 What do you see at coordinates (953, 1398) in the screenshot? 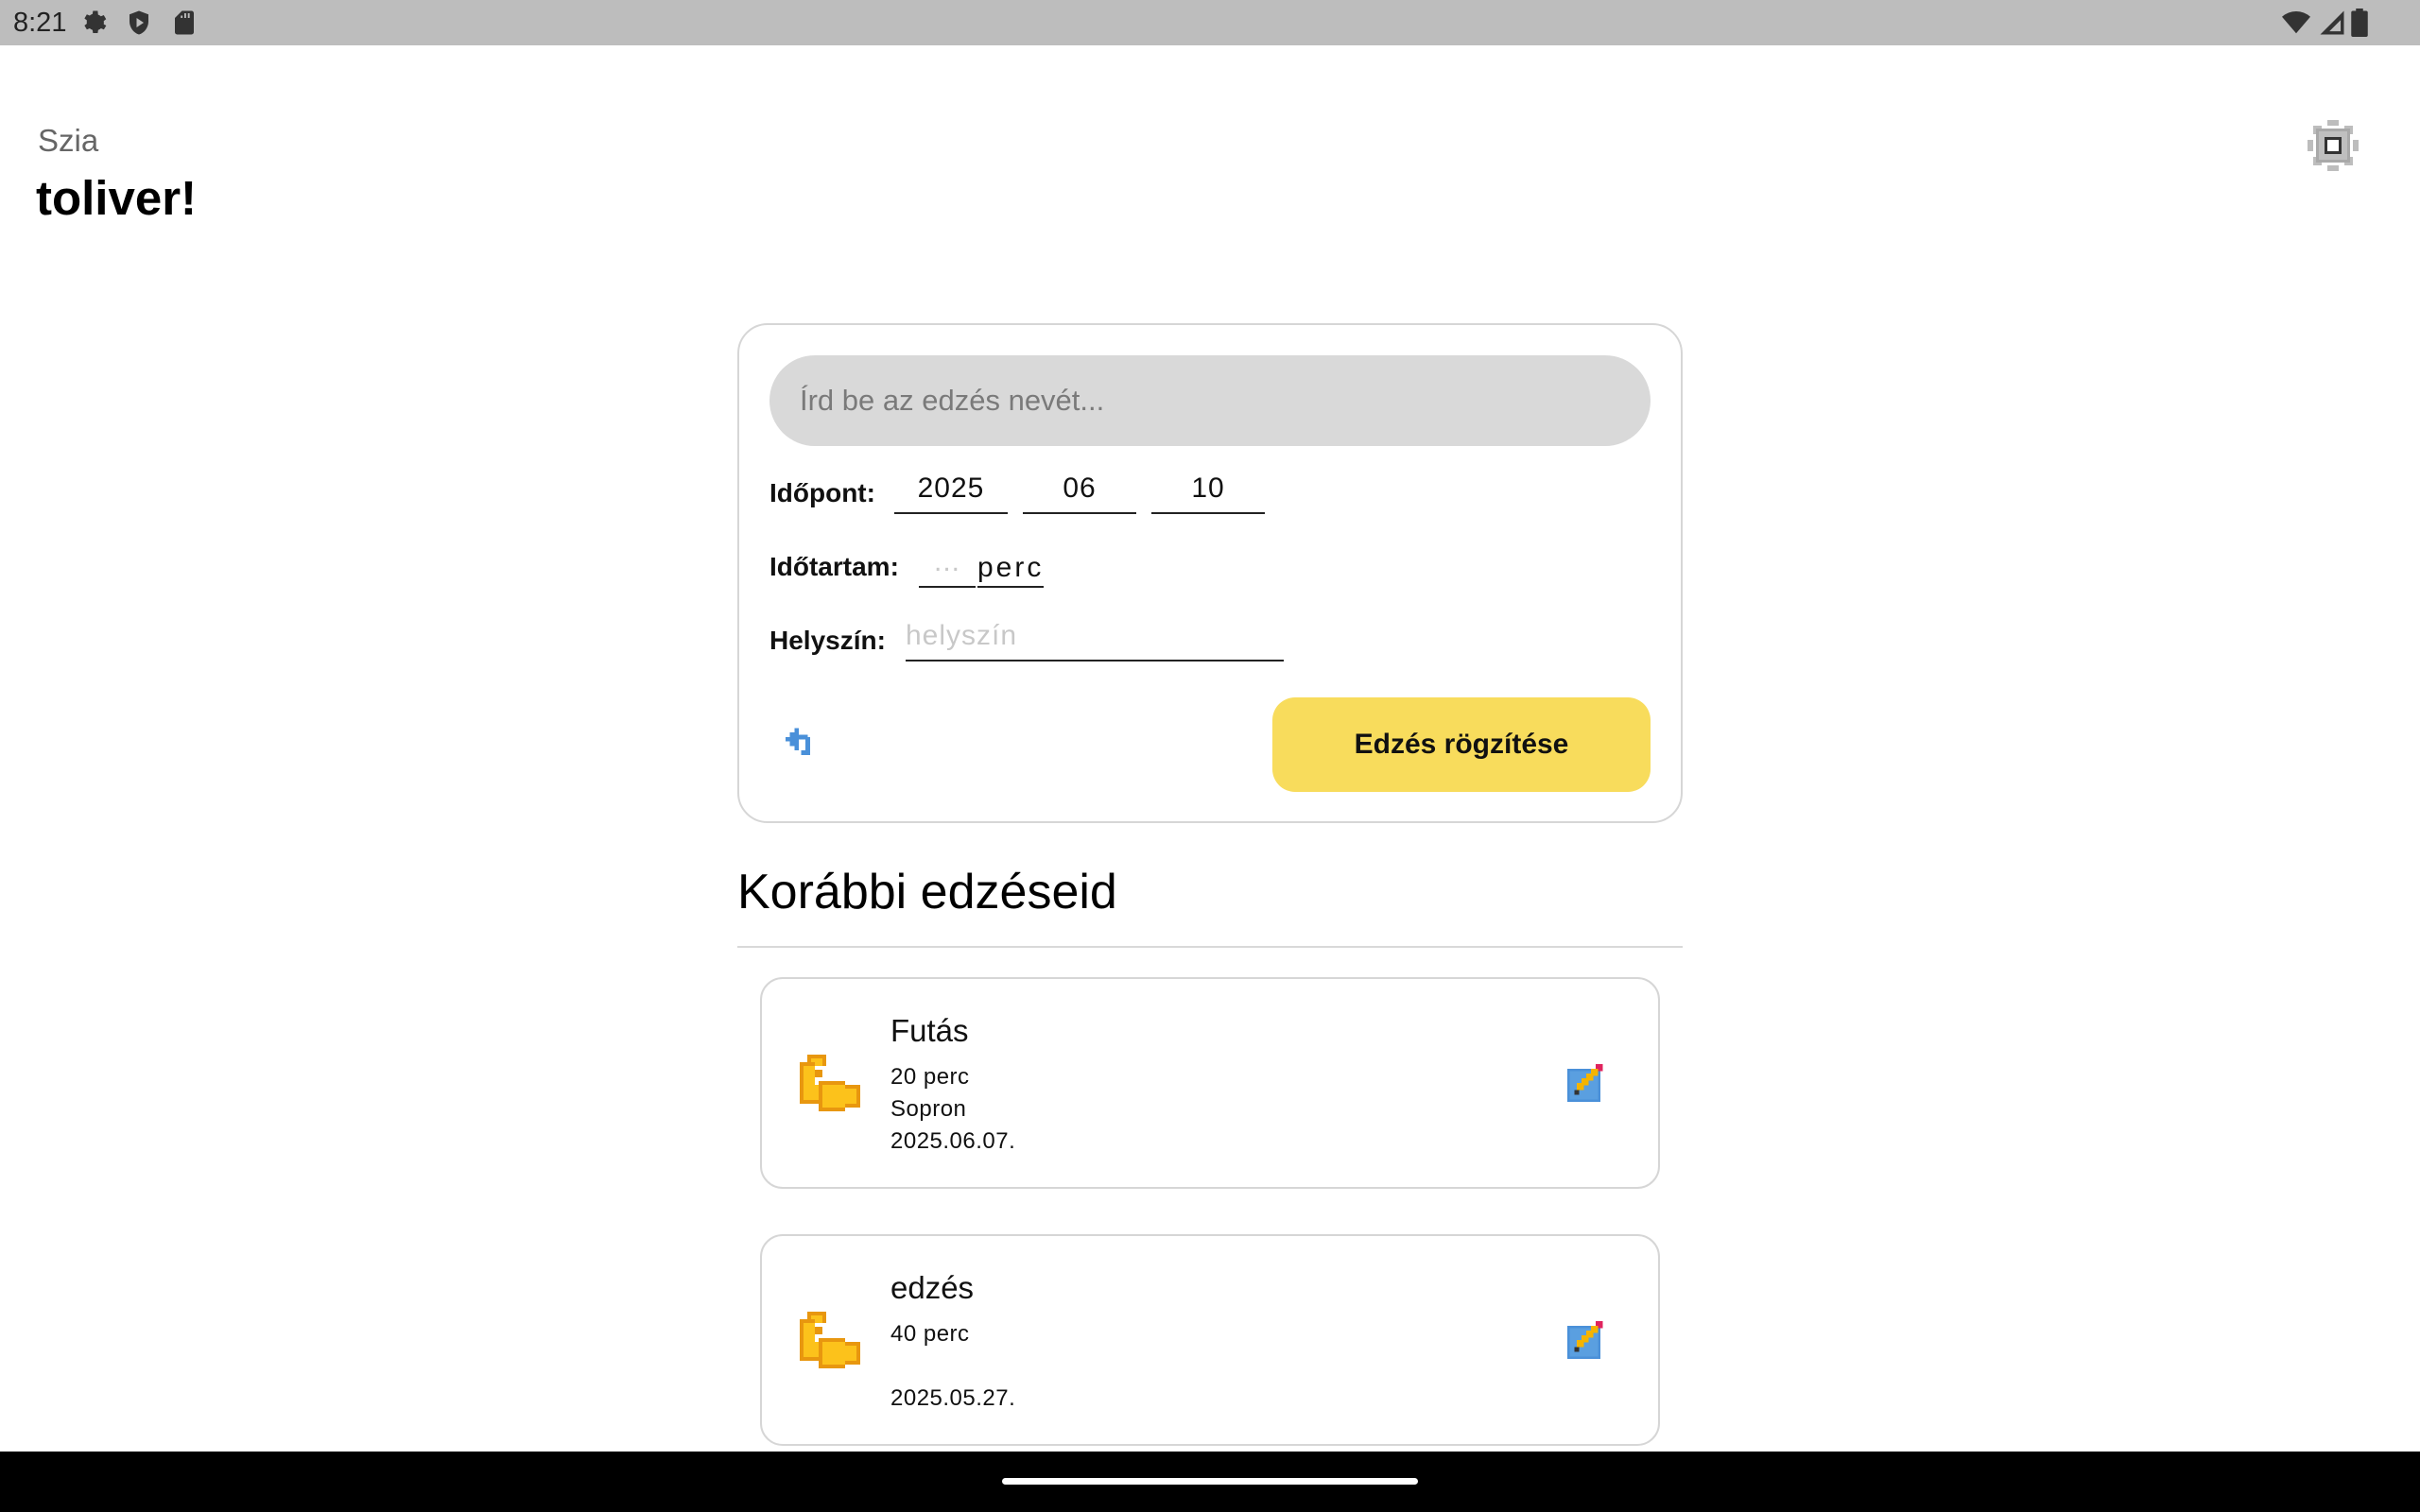
I see `workout-date: 2025.05.27.` at bounding box center [953, 1398].